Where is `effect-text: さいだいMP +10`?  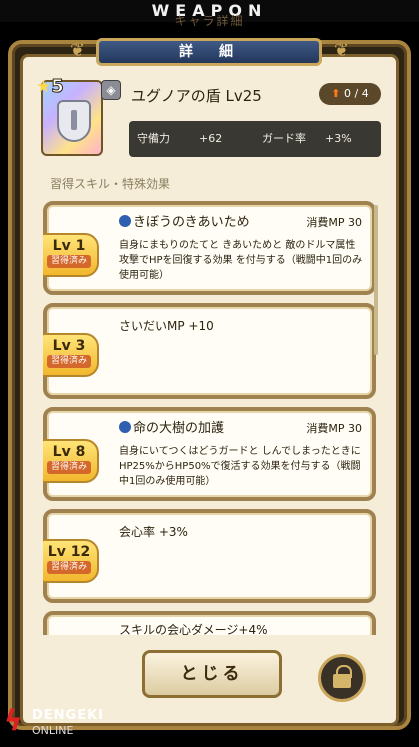 effect-text: さいだいMP +10 is located at coordinates (166, 326).